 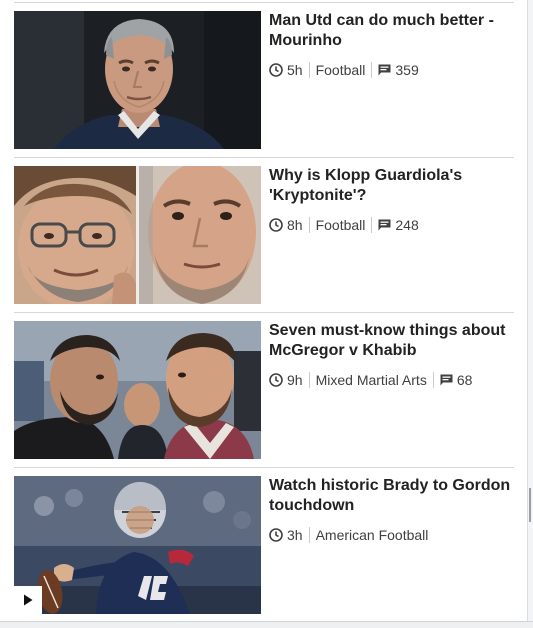 What do you see at coordinates (266, 624) in the screenshot?
I see `bottom-edge` at bounding box center [266, 624].